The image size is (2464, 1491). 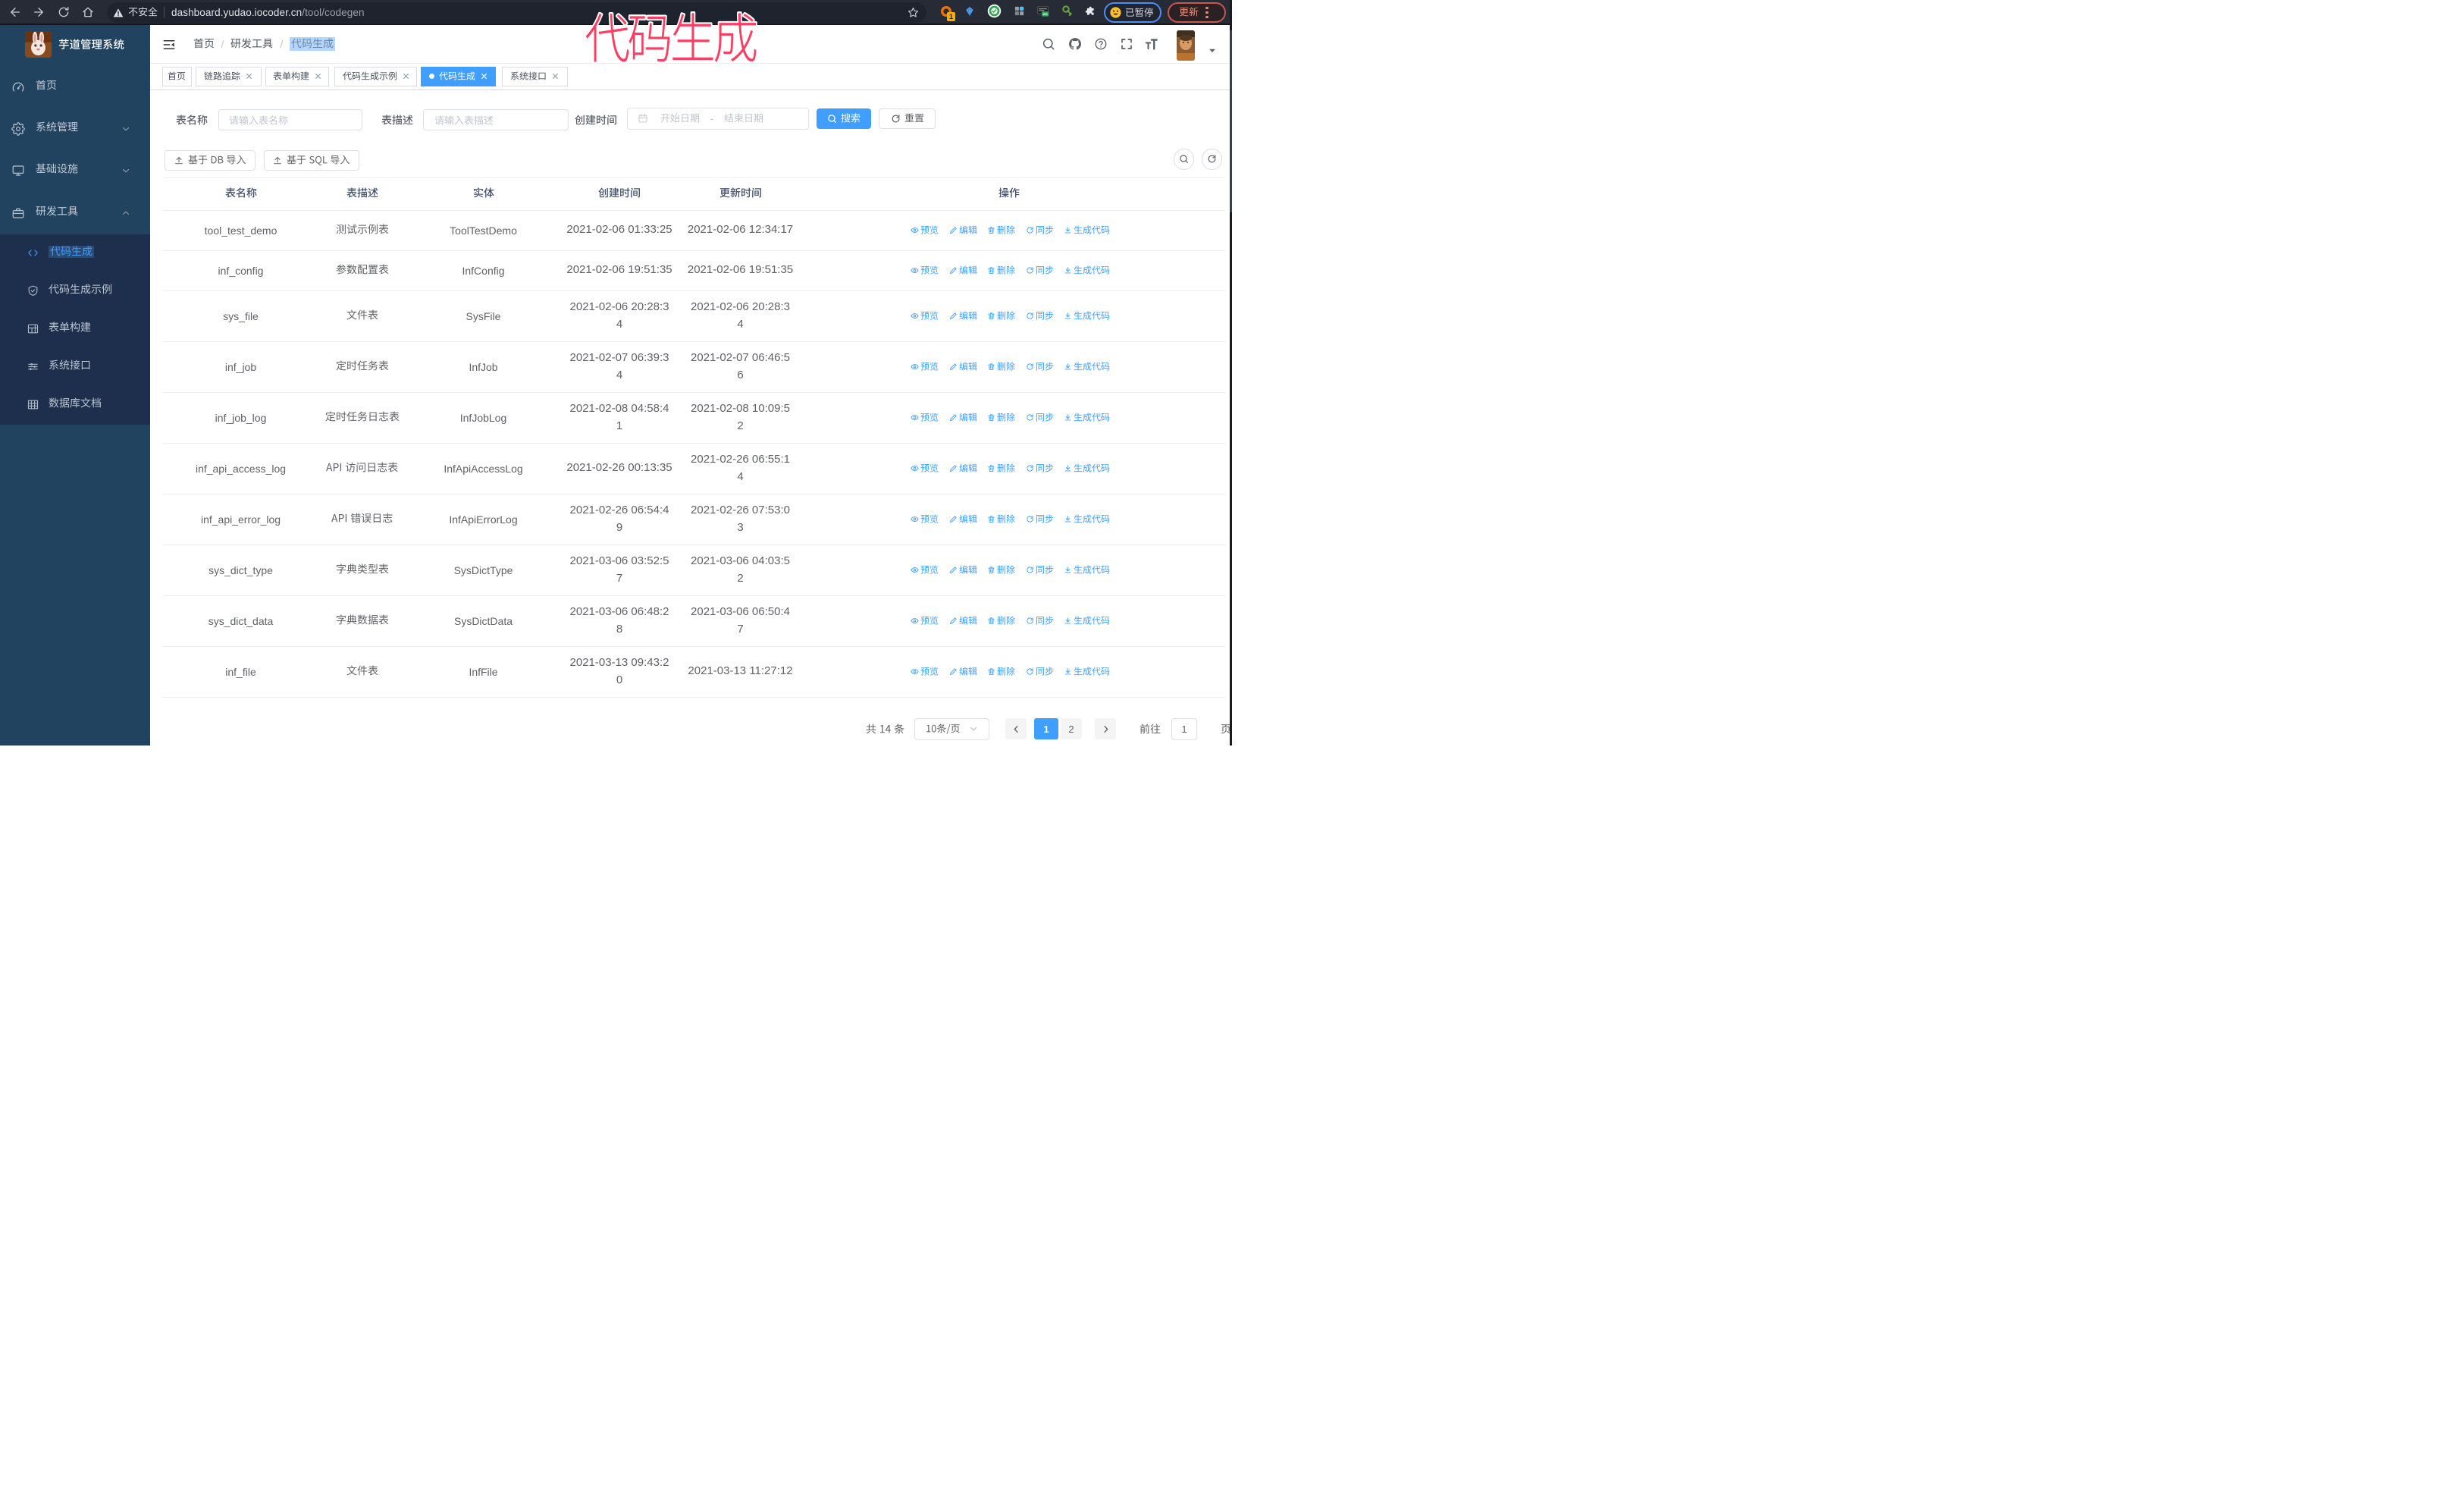 I want to click on svg-text: on, so click(x=1045, y=15).